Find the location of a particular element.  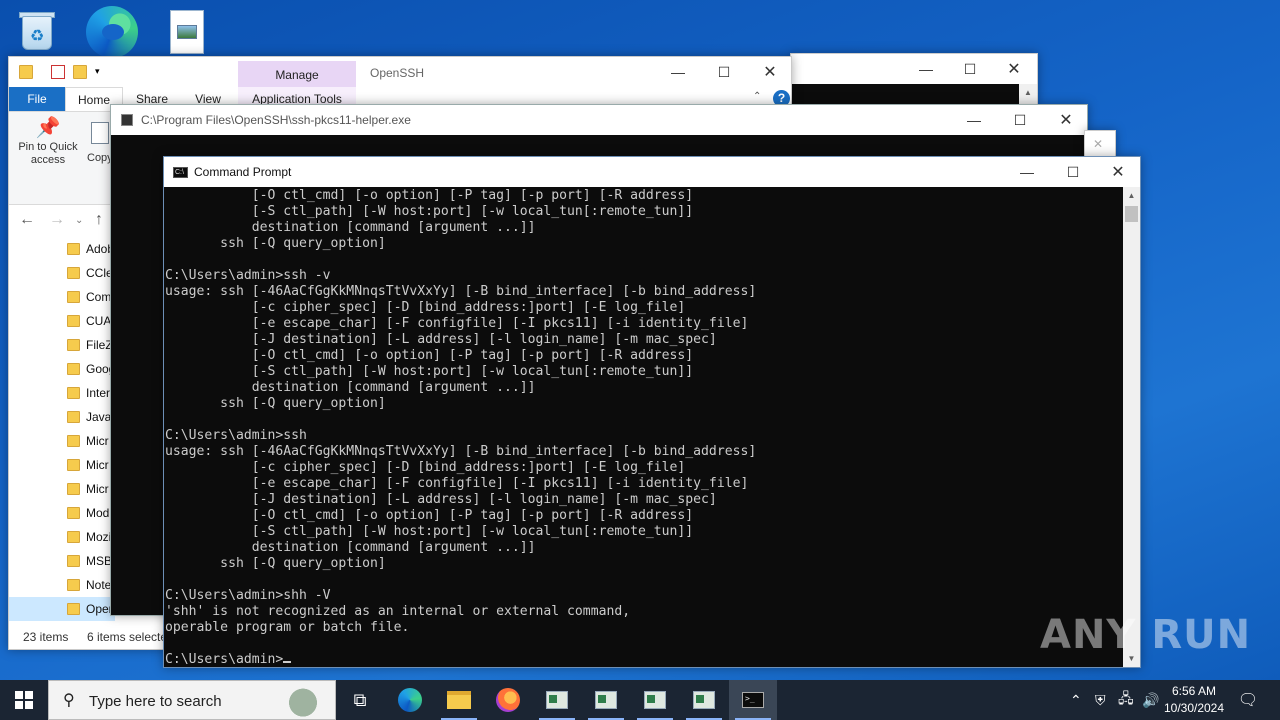

tree-item-label: Java is located at coordinates (99, 417).